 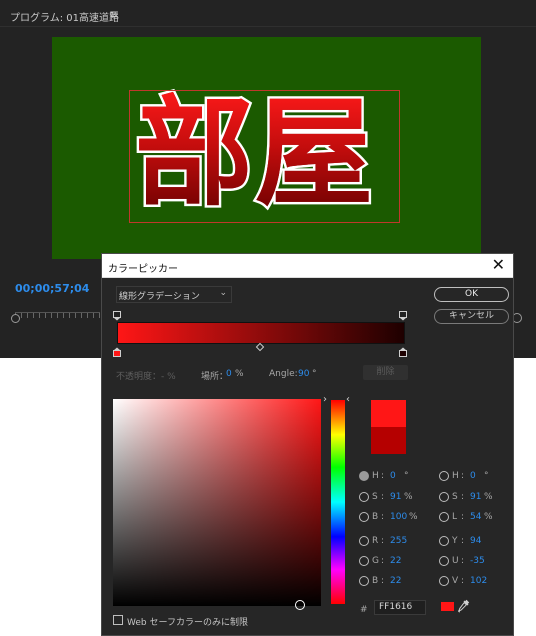 What do you see at coordinates (444, 517) in the screenshot?
I see `radio-hsl-l` at bounding box center [444, 517].